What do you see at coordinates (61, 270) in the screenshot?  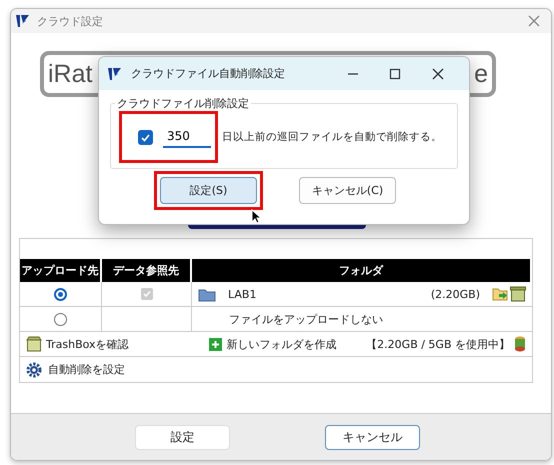 I see `column-header: アップロード先` at bounding box center [61, 270].